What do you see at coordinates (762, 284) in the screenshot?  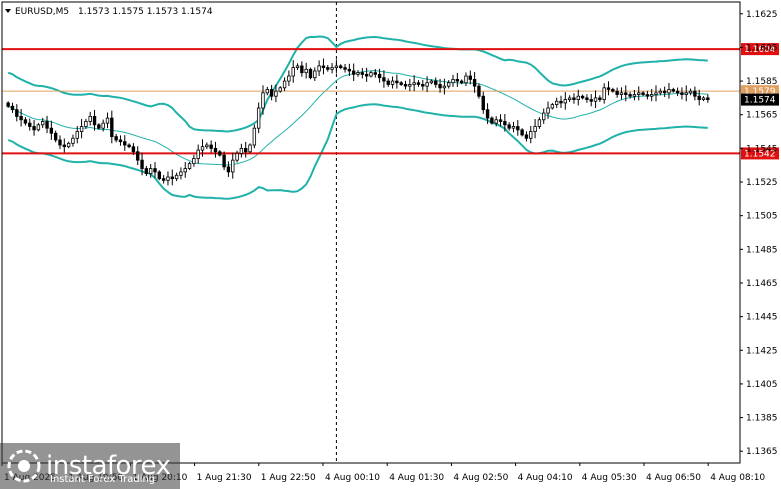 I see `y-tick-label: 1.1465` at bounding box center [762, 284].